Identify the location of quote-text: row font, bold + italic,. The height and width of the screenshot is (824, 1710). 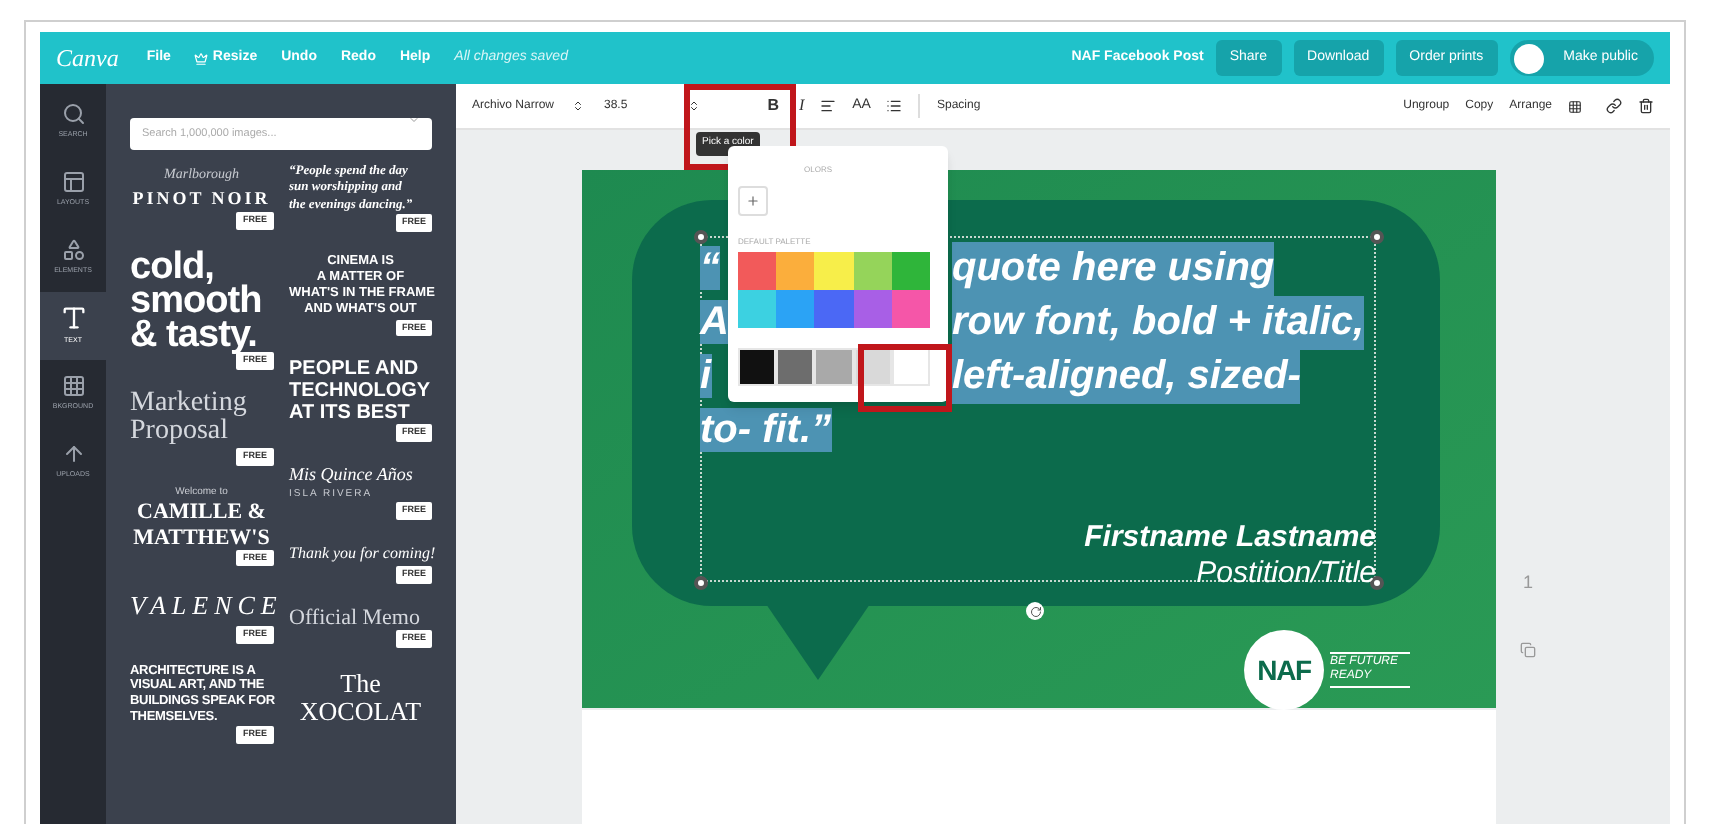
(1158, 323).